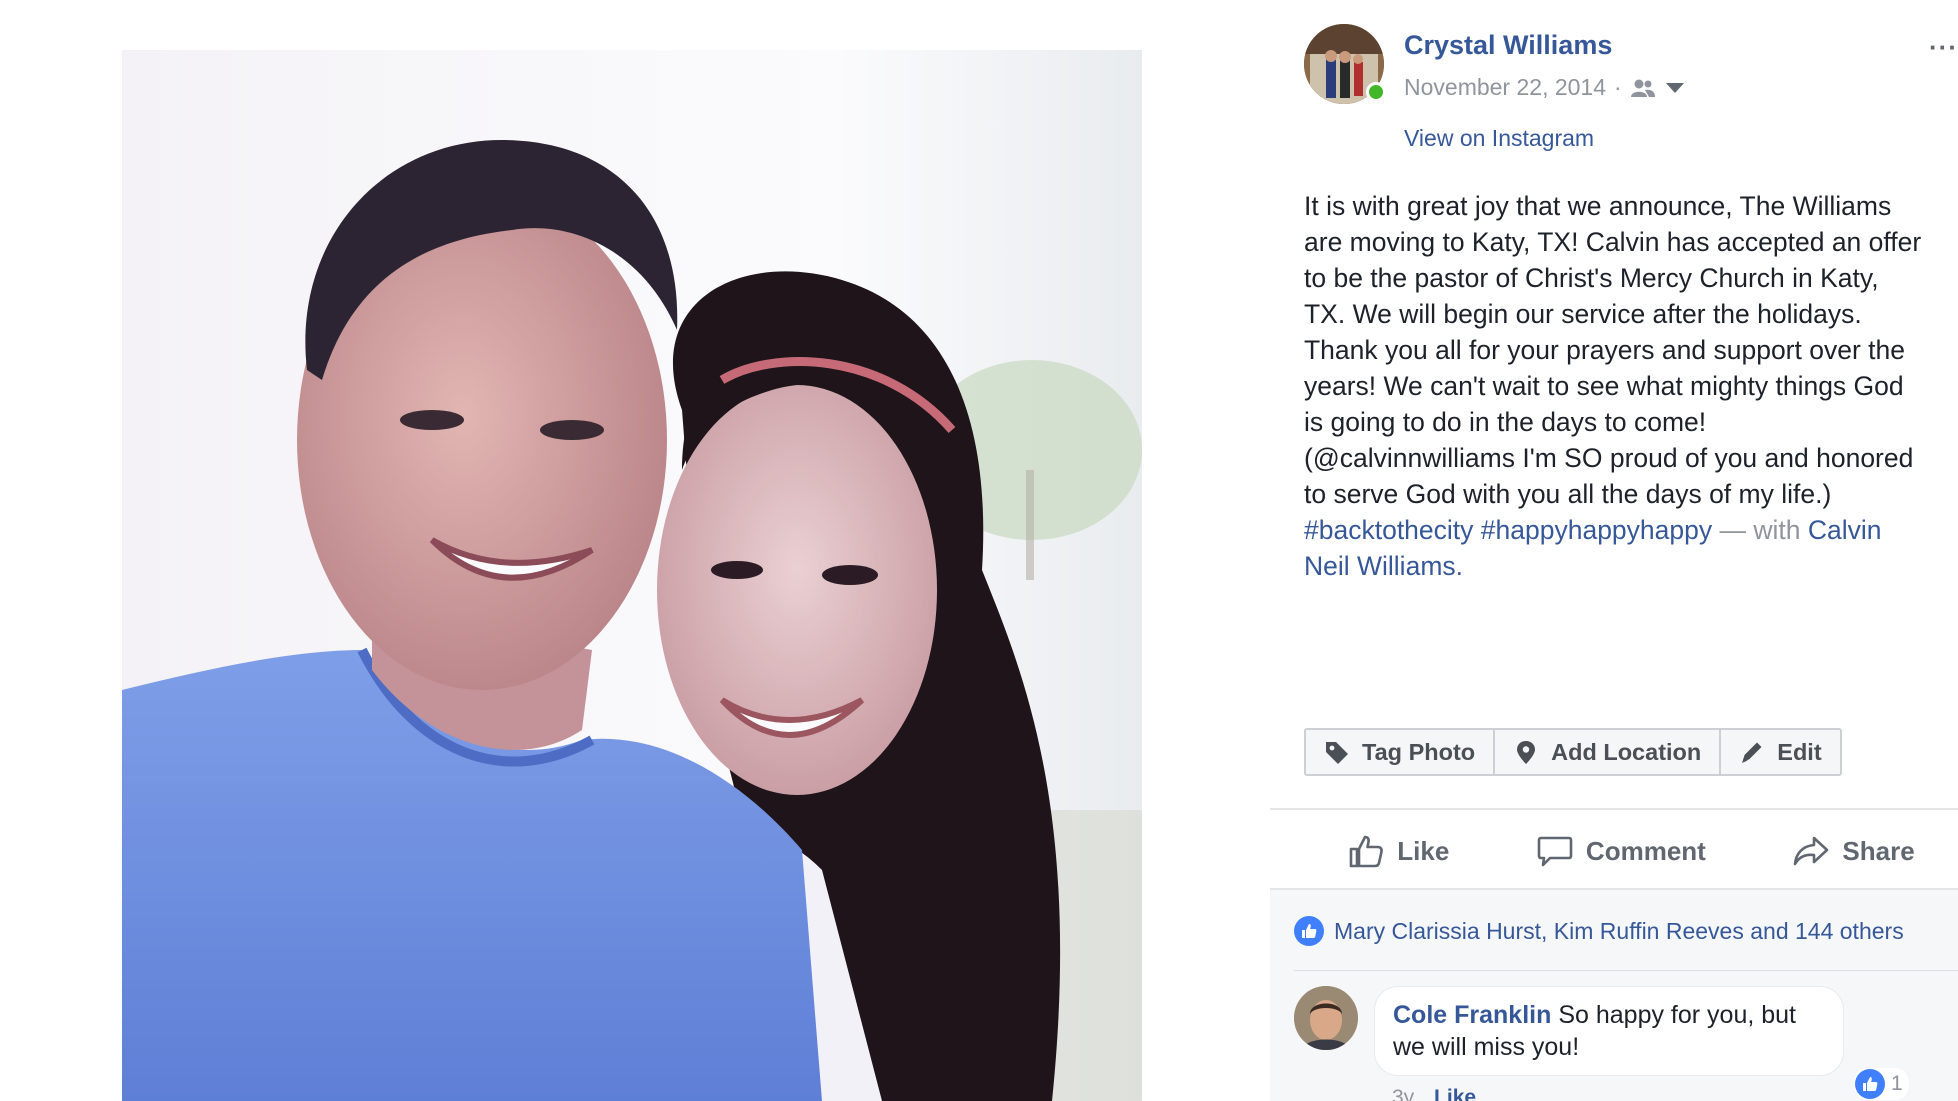 The height and width of the screenshot is (1101, 1958). I want to click on tag-photo-label: Tag Photo, so click(1419, 751).